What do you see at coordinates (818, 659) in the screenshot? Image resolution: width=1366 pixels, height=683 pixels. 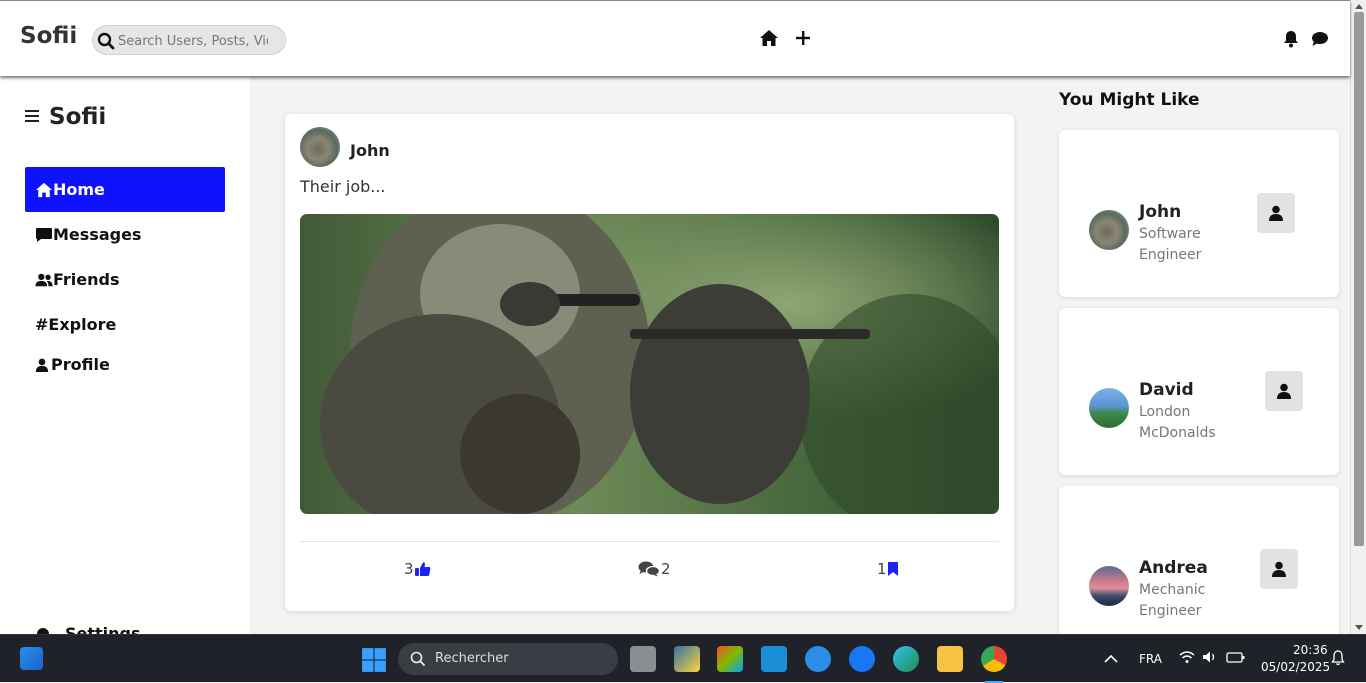 I see `help-icon` at bounding box center [818, 659].